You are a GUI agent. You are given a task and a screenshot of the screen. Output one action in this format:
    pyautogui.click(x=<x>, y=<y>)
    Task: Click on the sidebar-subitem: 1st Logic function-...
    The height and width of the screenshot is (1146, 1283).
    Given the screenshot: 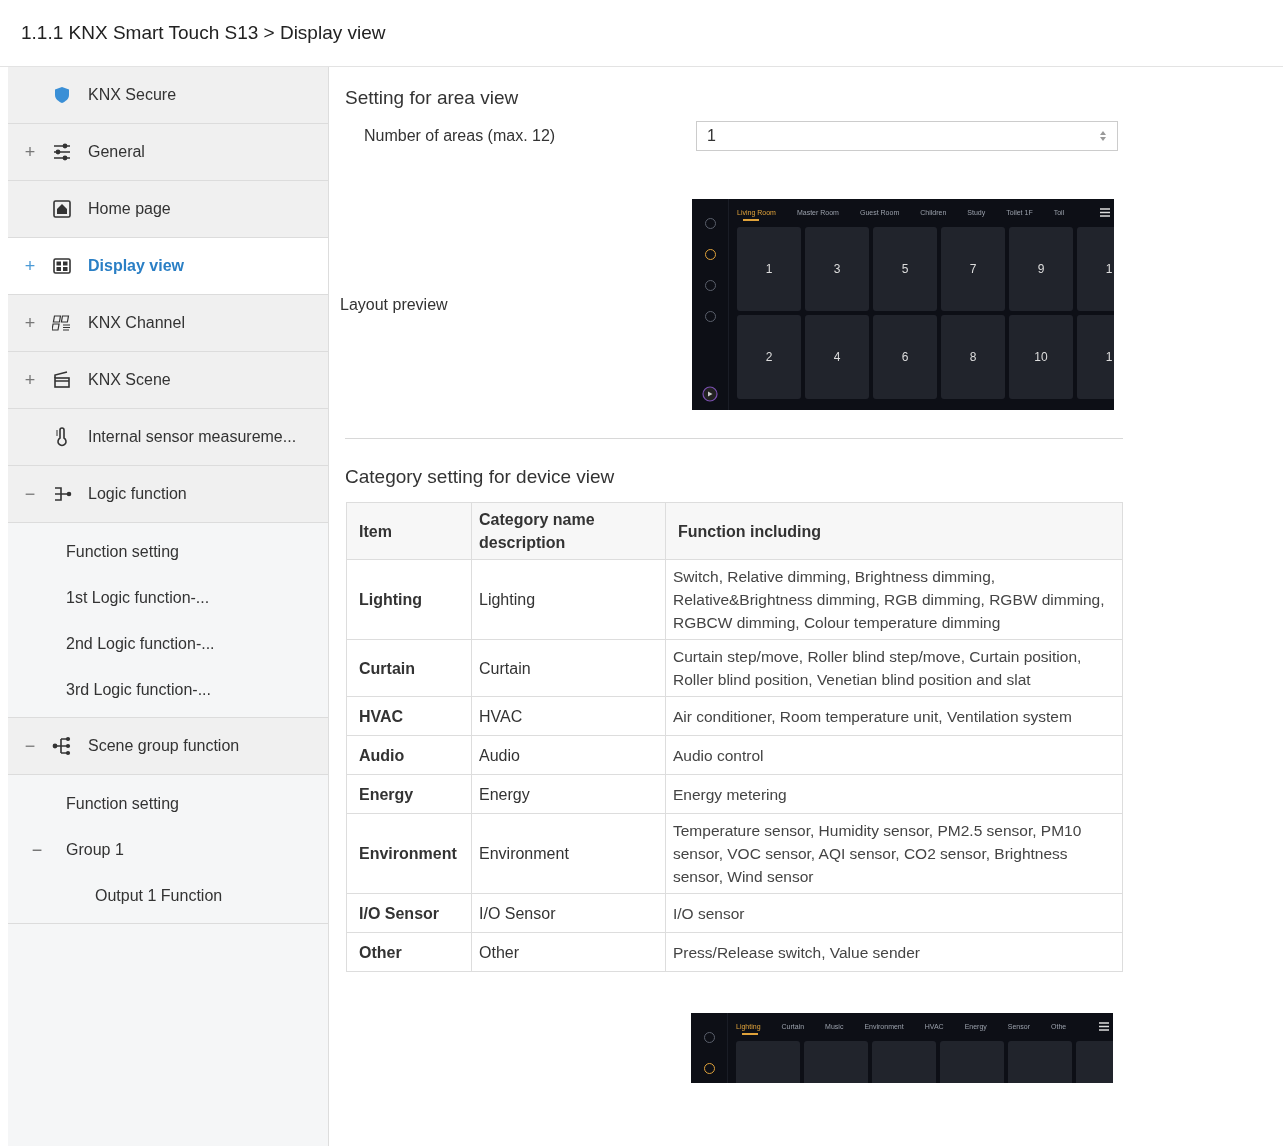 What is the action you would take?
    pyautogui.click(x=138, y=598)
    